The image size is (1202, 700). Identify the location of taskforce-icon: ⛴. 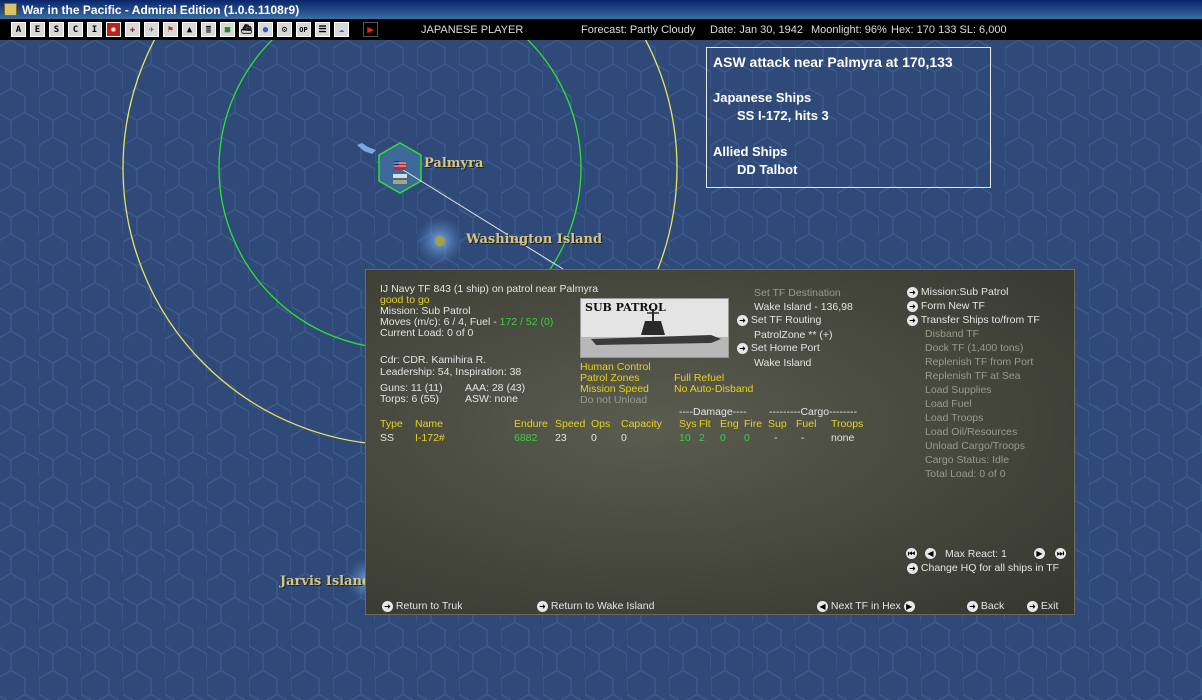
(246, 29).